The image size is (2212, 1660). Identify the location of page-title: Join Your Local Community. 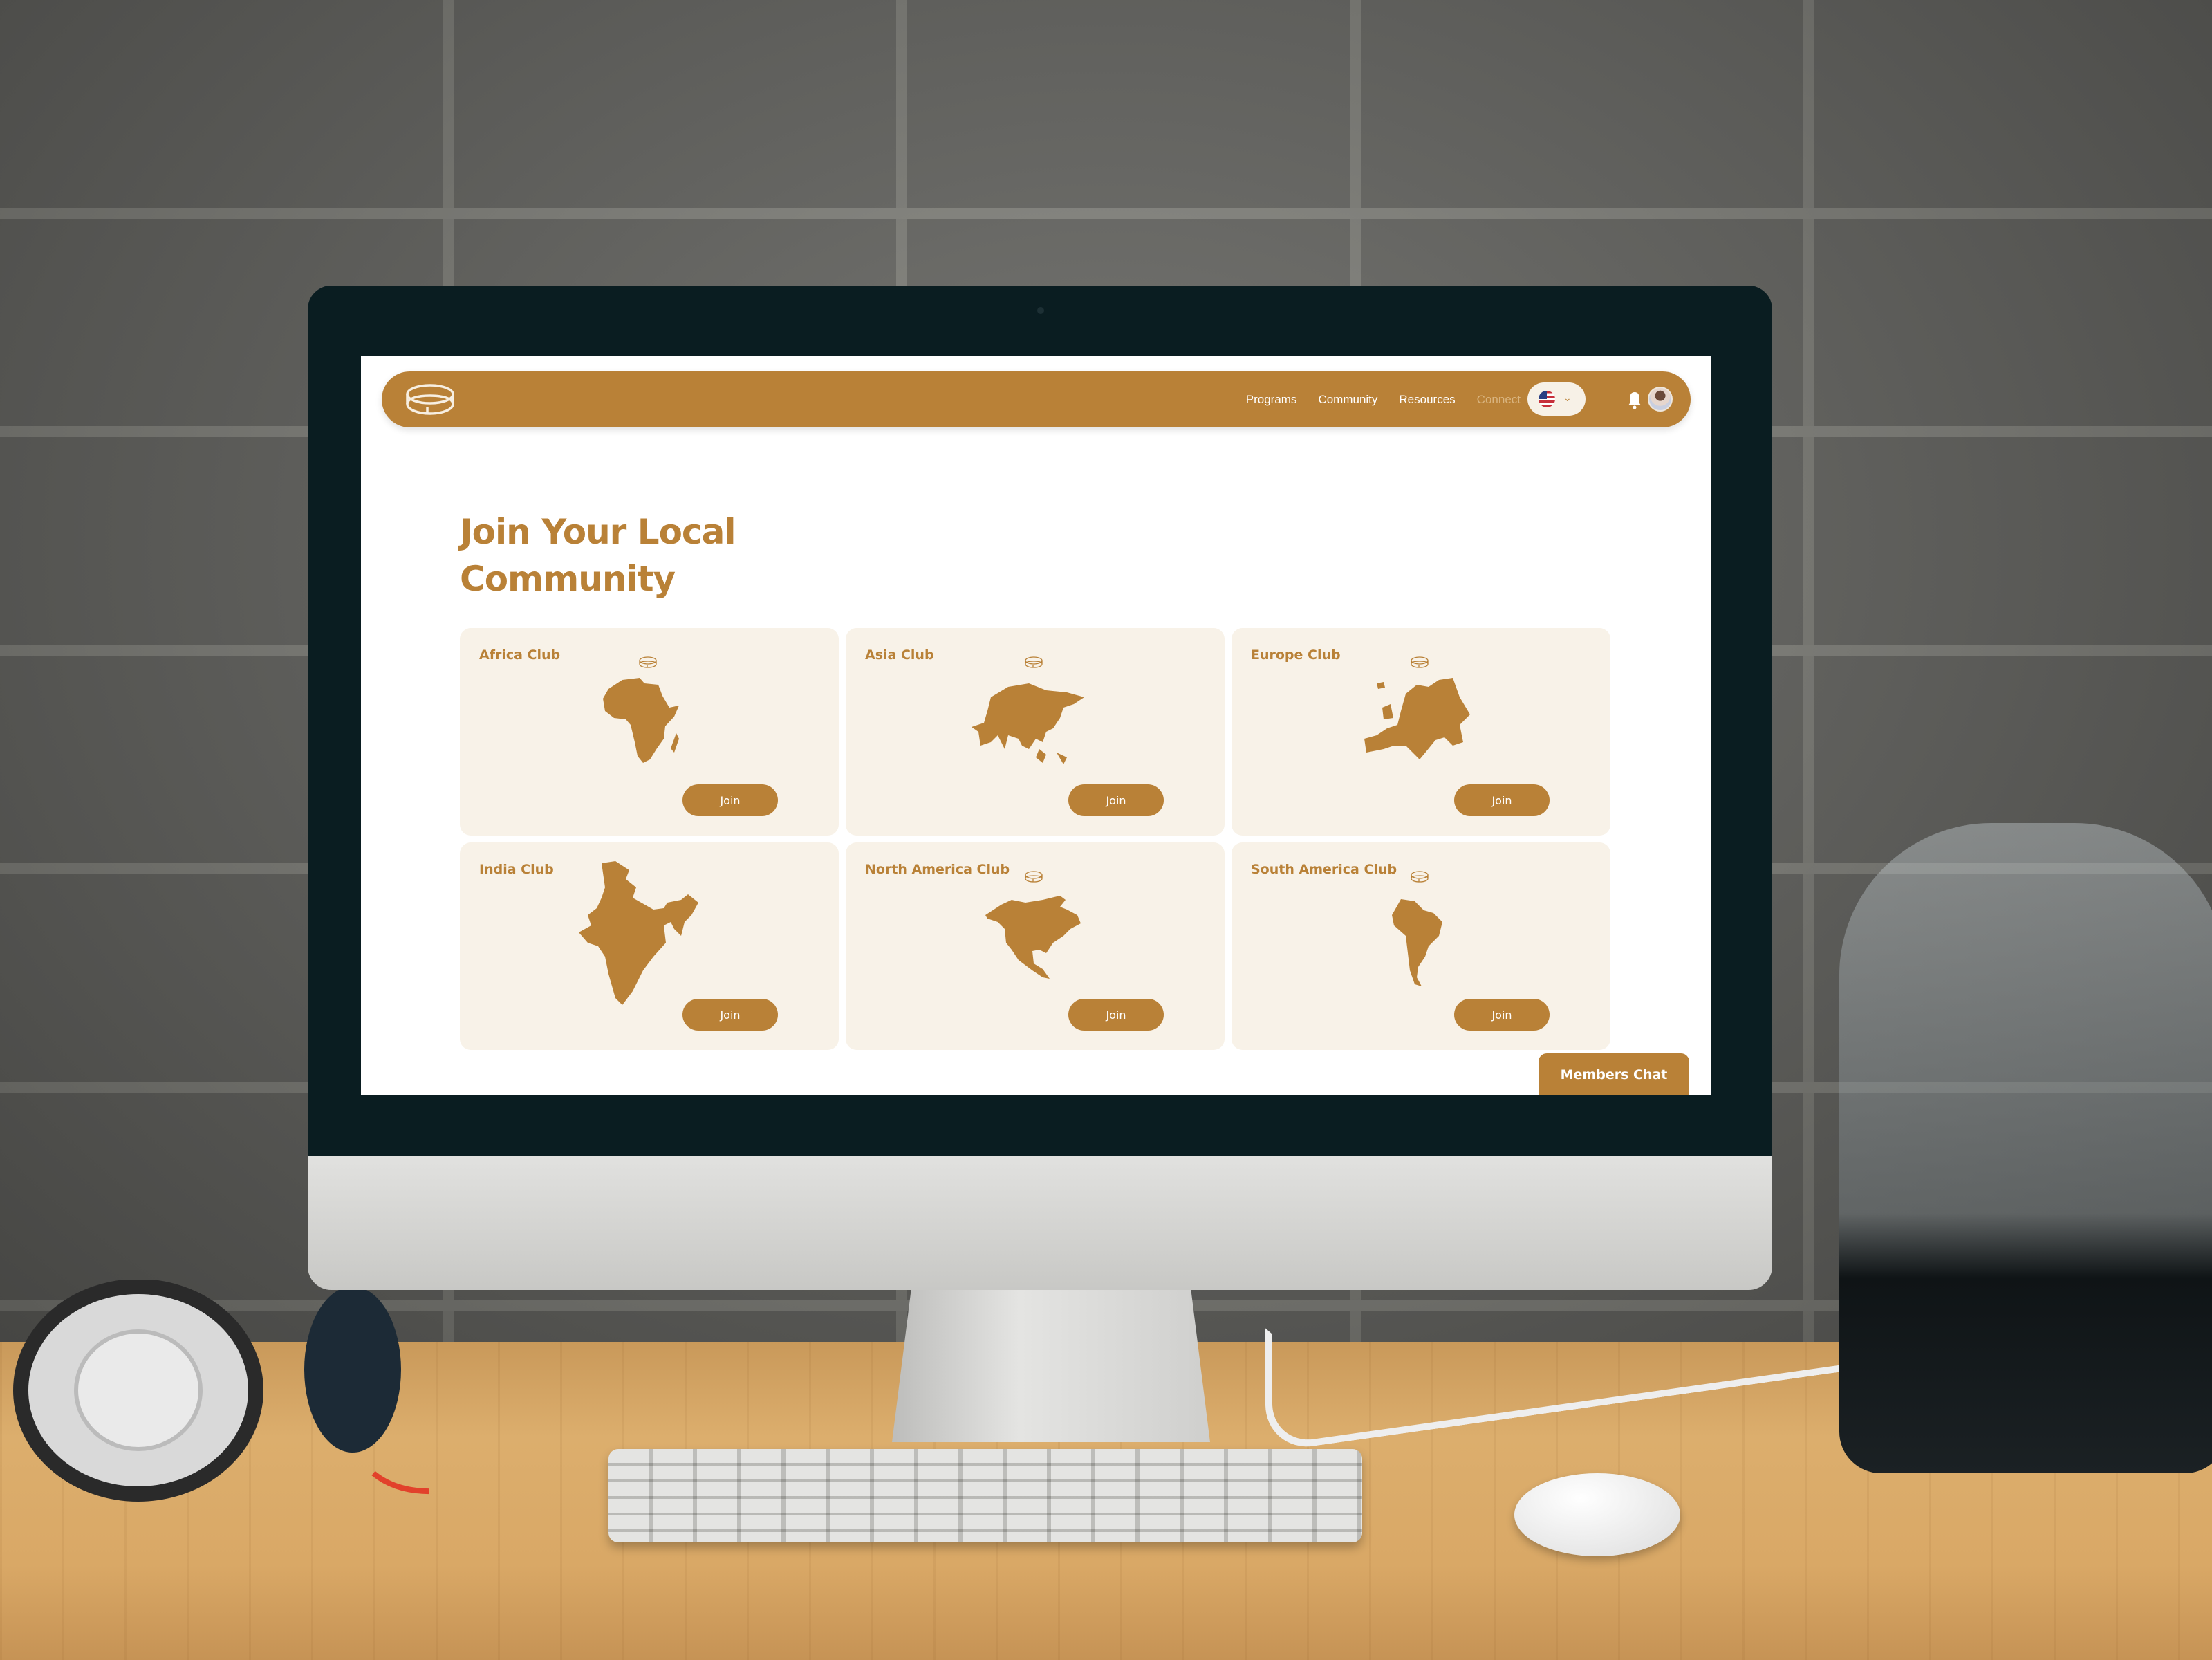
(598, 555).